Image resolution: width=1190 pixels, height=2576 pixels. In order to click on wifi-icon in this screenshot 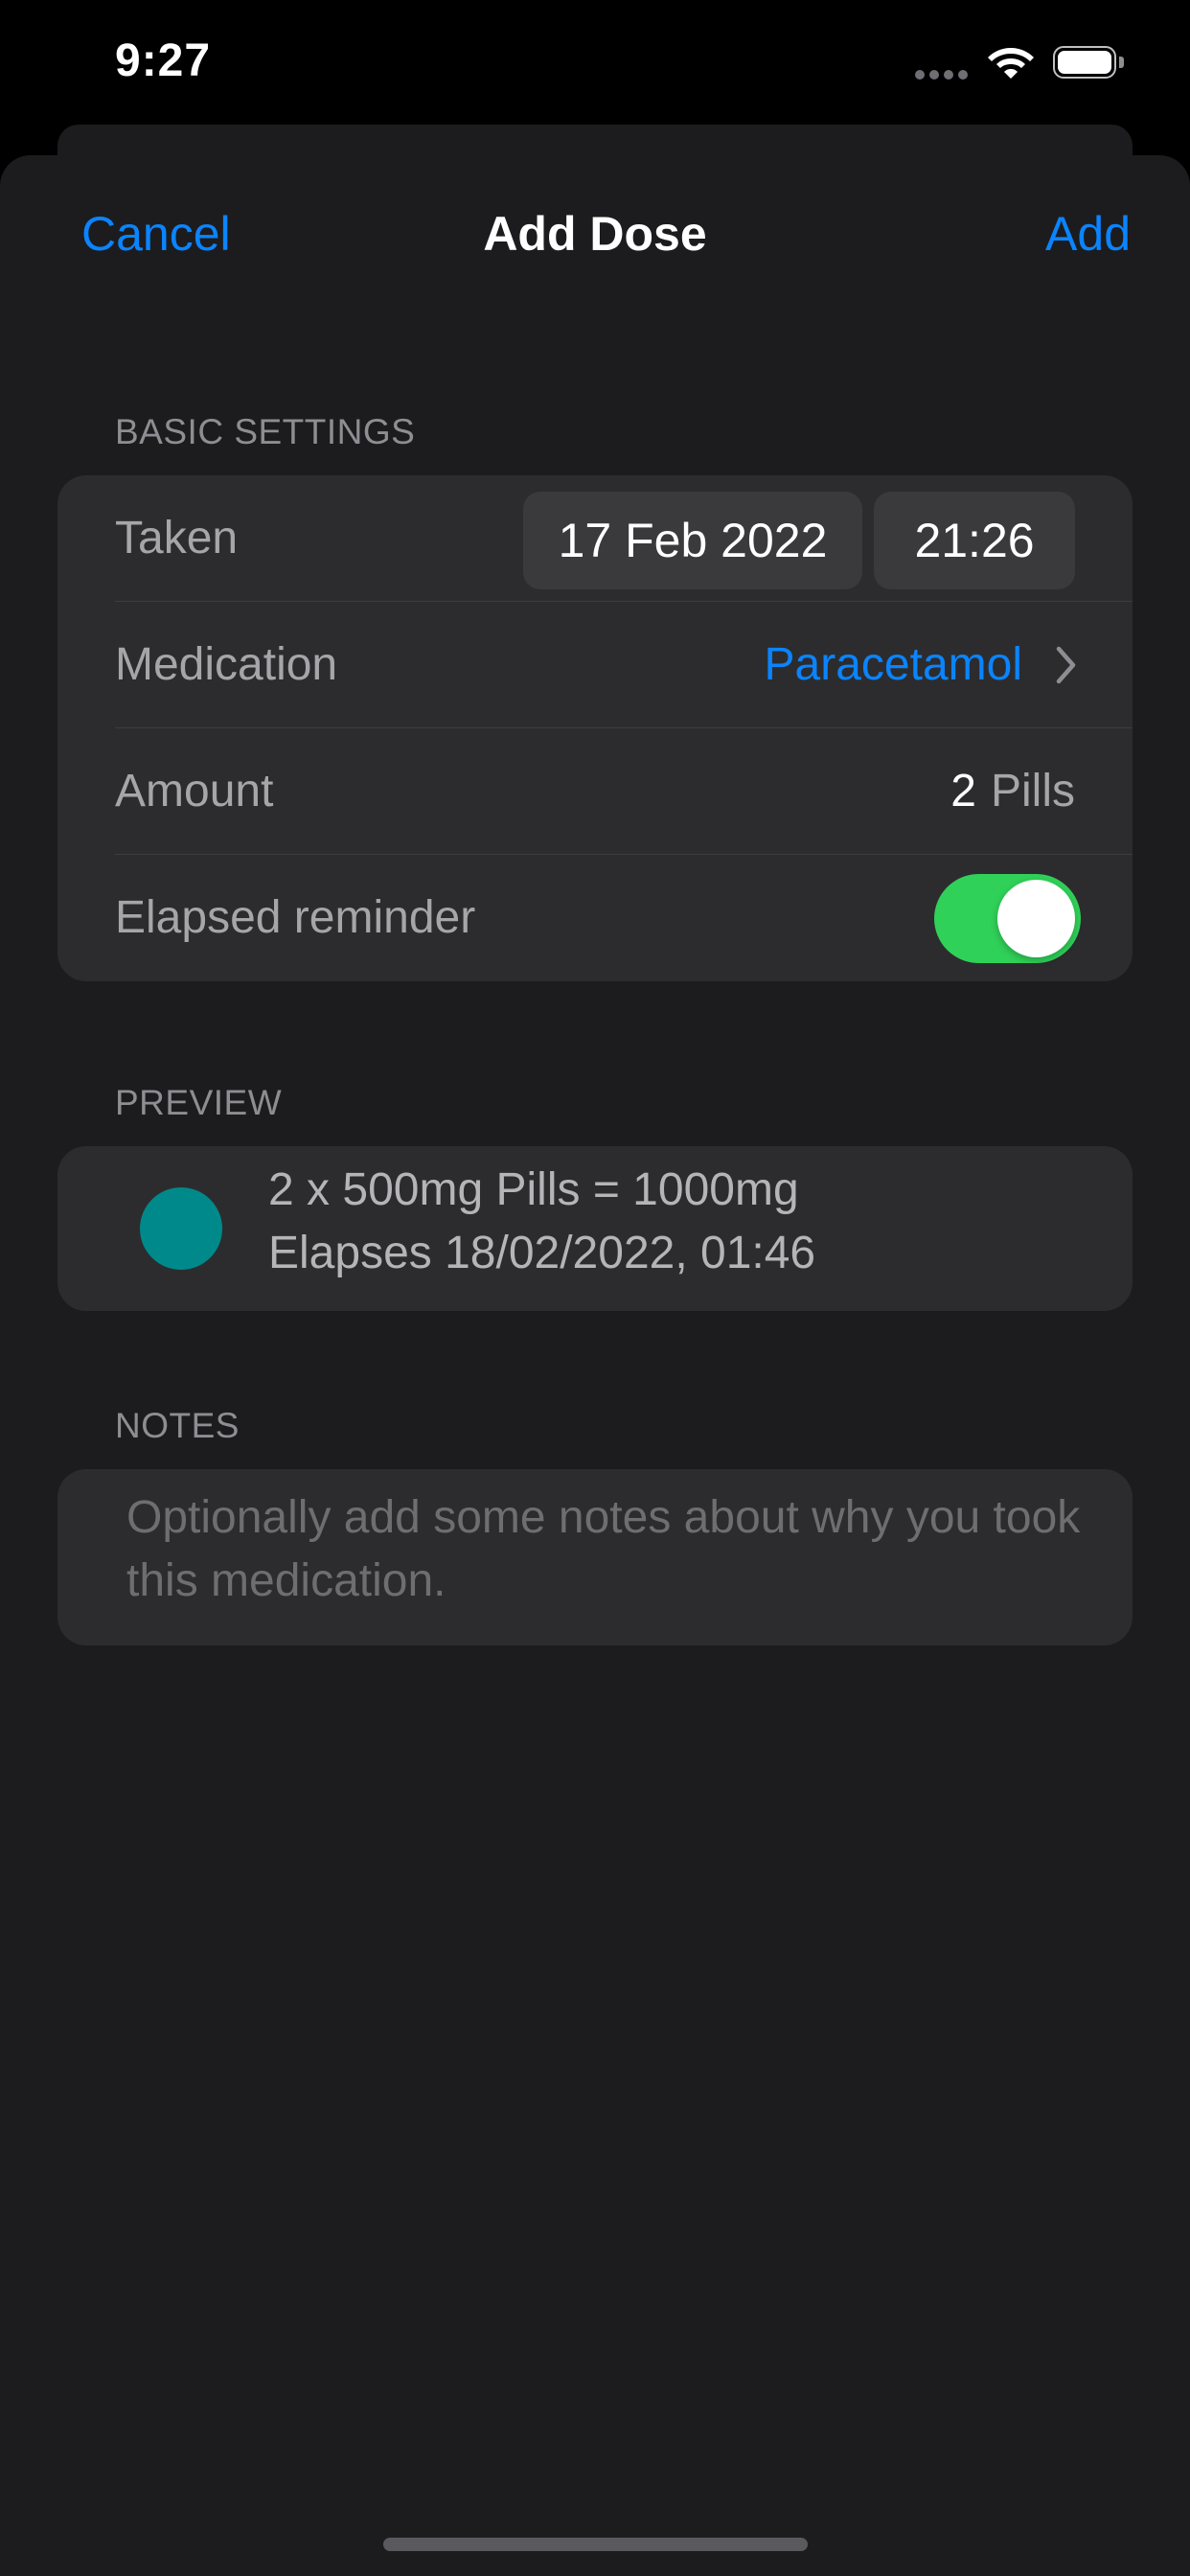, I will do `click(1011, 63)`.